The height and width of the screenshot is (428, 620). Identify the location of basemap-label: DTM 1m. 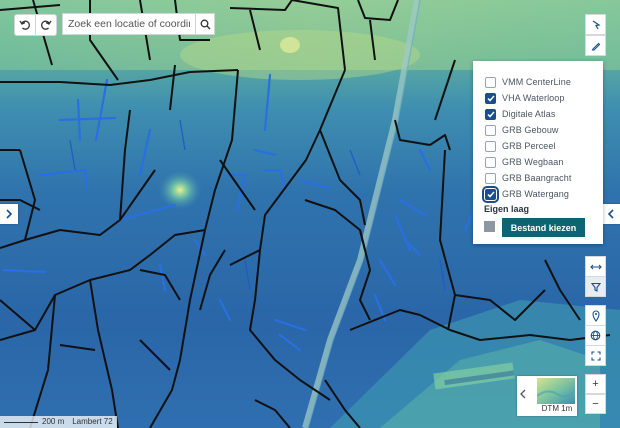
(557, 408).